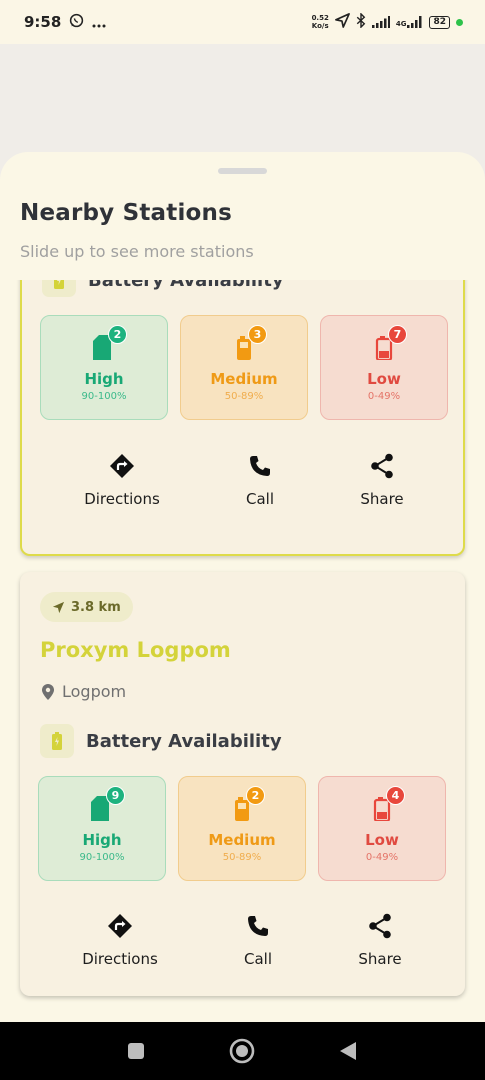  I want to click on back-triangle-icon, so click(348, 1051).